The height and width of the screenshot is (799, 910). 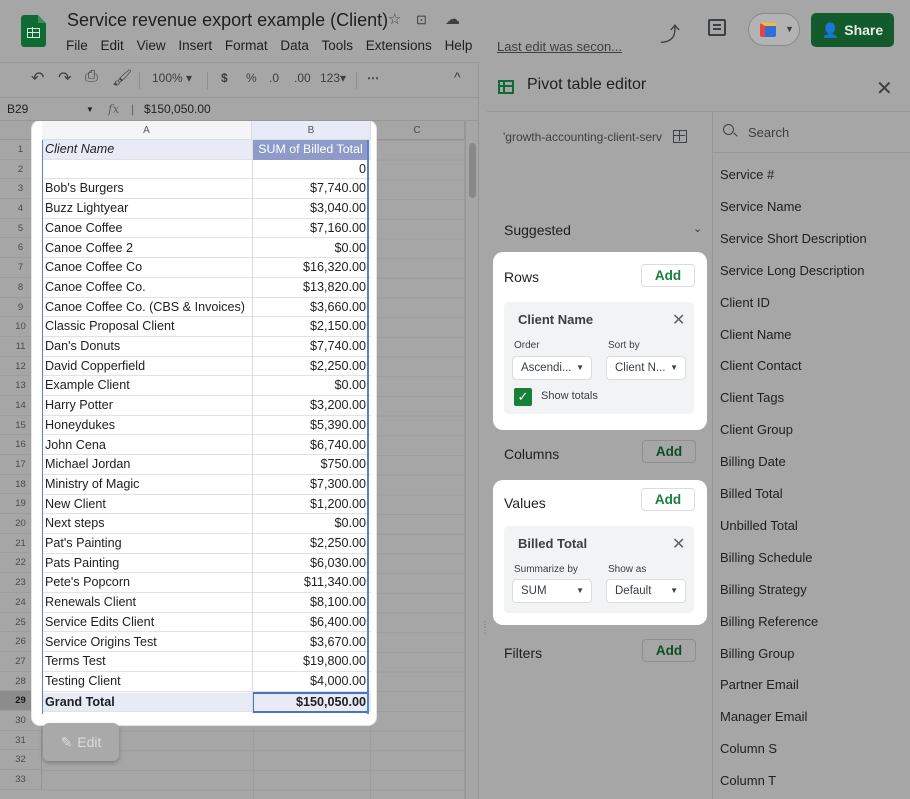 I want to click on client-name-cell: Pat's Painting, so click(x=83, y=543).